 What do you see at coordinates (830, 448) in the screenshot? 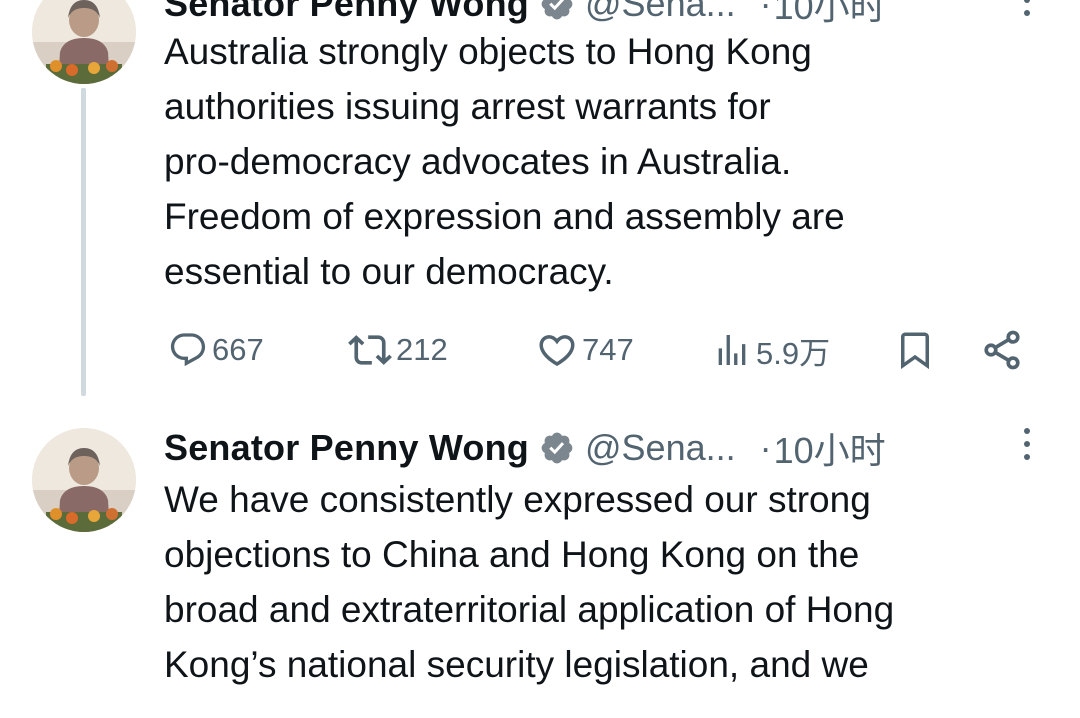
I see `tweet-timestamp: 10小时` at bounding box center [830, 448].